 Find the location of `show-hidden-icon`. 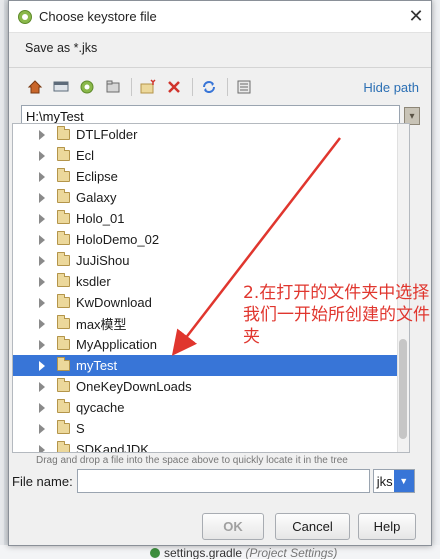

show-hidden-icon is located at coordinates (244, 87).